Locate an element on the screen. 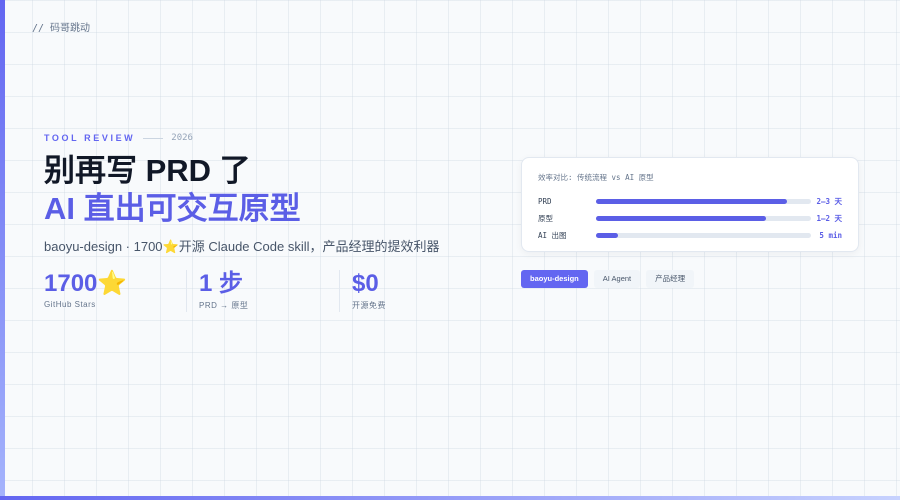  stat-label: GitHub Stars is located at coordinates (70, 304).